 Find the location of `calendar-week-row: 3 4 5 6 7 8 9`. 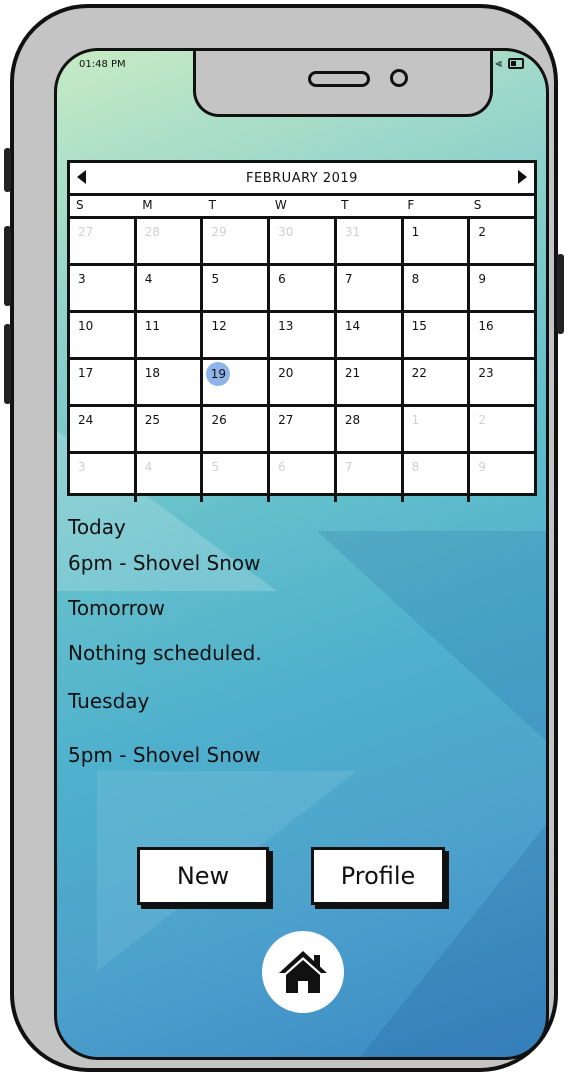

calendar-week-row: 3 4 5 6 7 8 9 is located at coordinates (302, 289).